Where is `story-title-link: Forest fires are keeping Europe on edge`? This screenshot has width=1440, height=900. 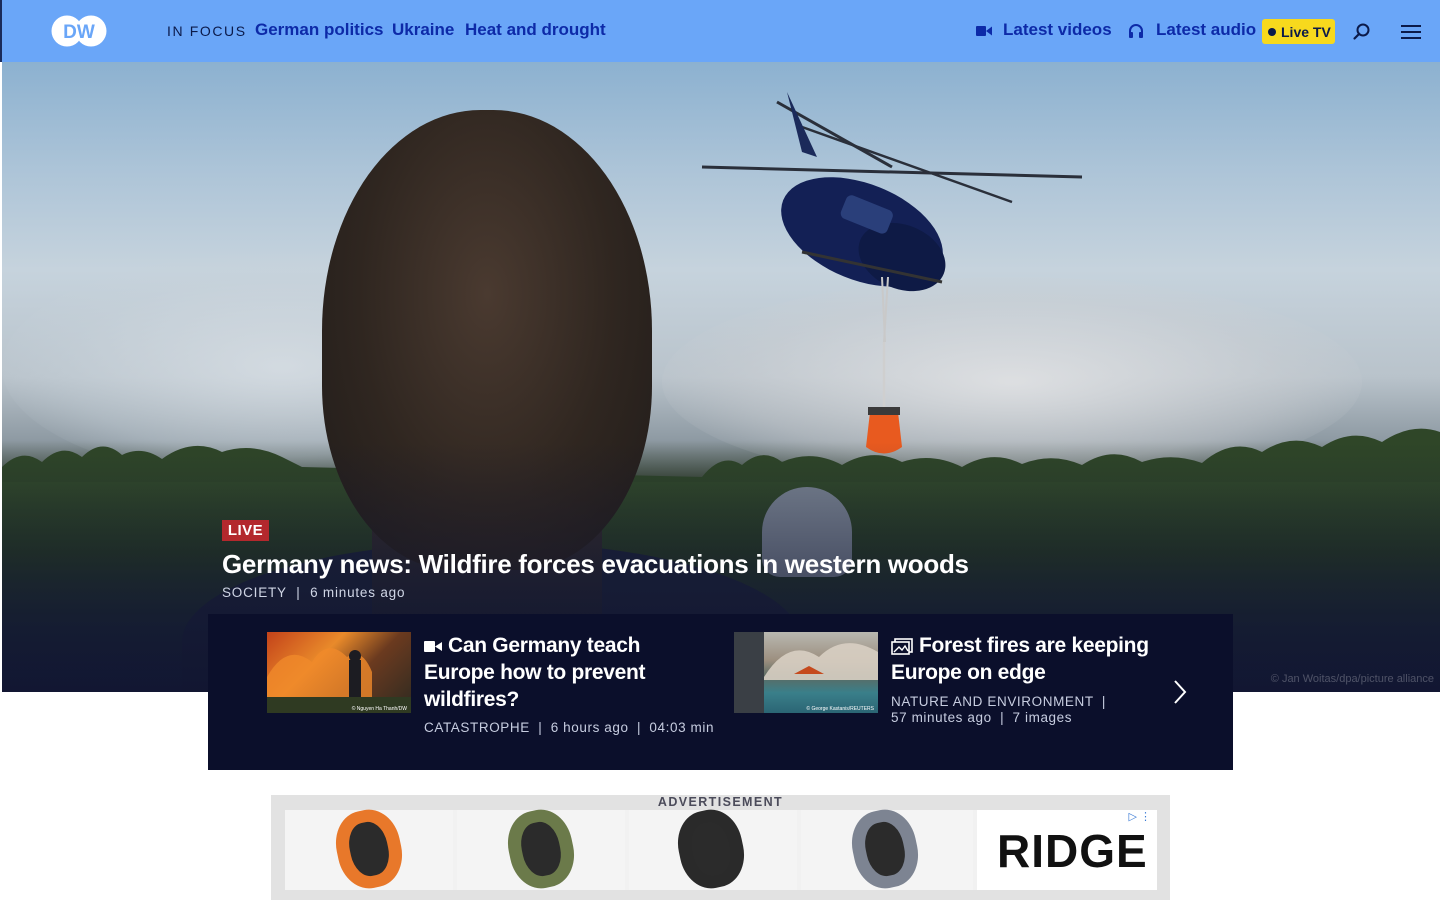
story-title-link: Forest fires are keeping Europe on edge is located at coordinates (1041, 659).